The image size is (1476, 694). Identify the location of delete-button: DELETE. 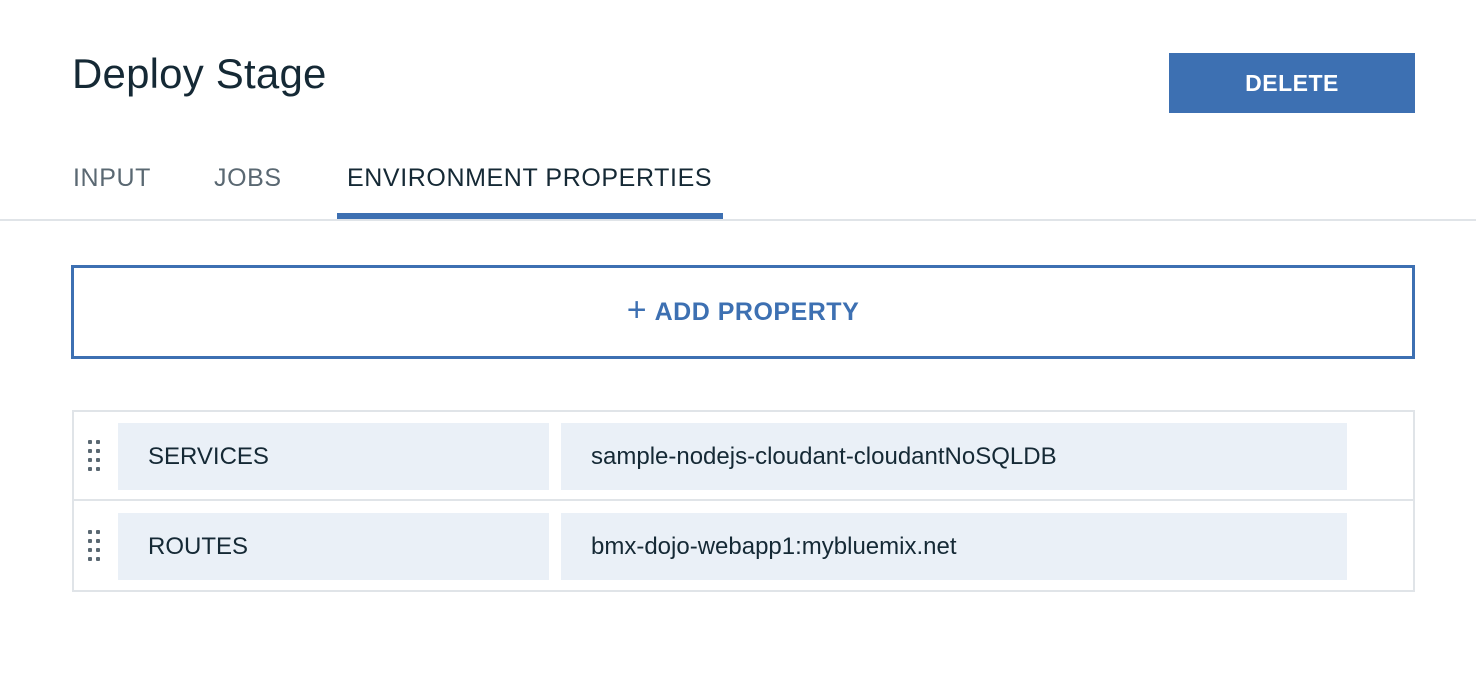
(1292, 83).